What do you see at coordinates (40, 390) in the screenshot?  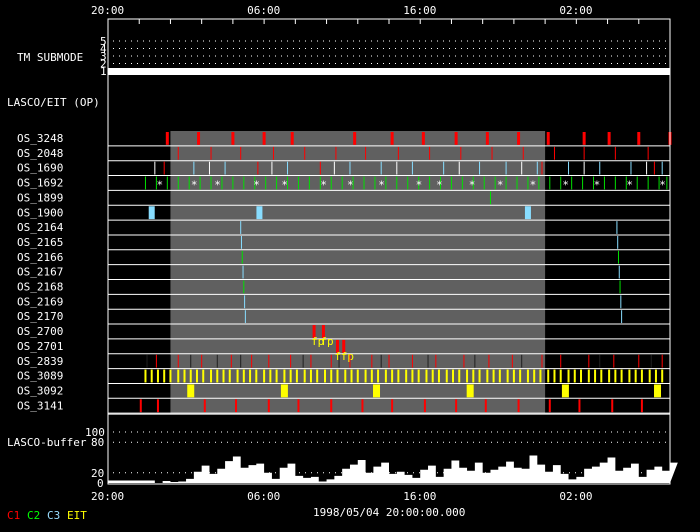 I see `row-label: OS_3092` at bounding box center [40, 390].